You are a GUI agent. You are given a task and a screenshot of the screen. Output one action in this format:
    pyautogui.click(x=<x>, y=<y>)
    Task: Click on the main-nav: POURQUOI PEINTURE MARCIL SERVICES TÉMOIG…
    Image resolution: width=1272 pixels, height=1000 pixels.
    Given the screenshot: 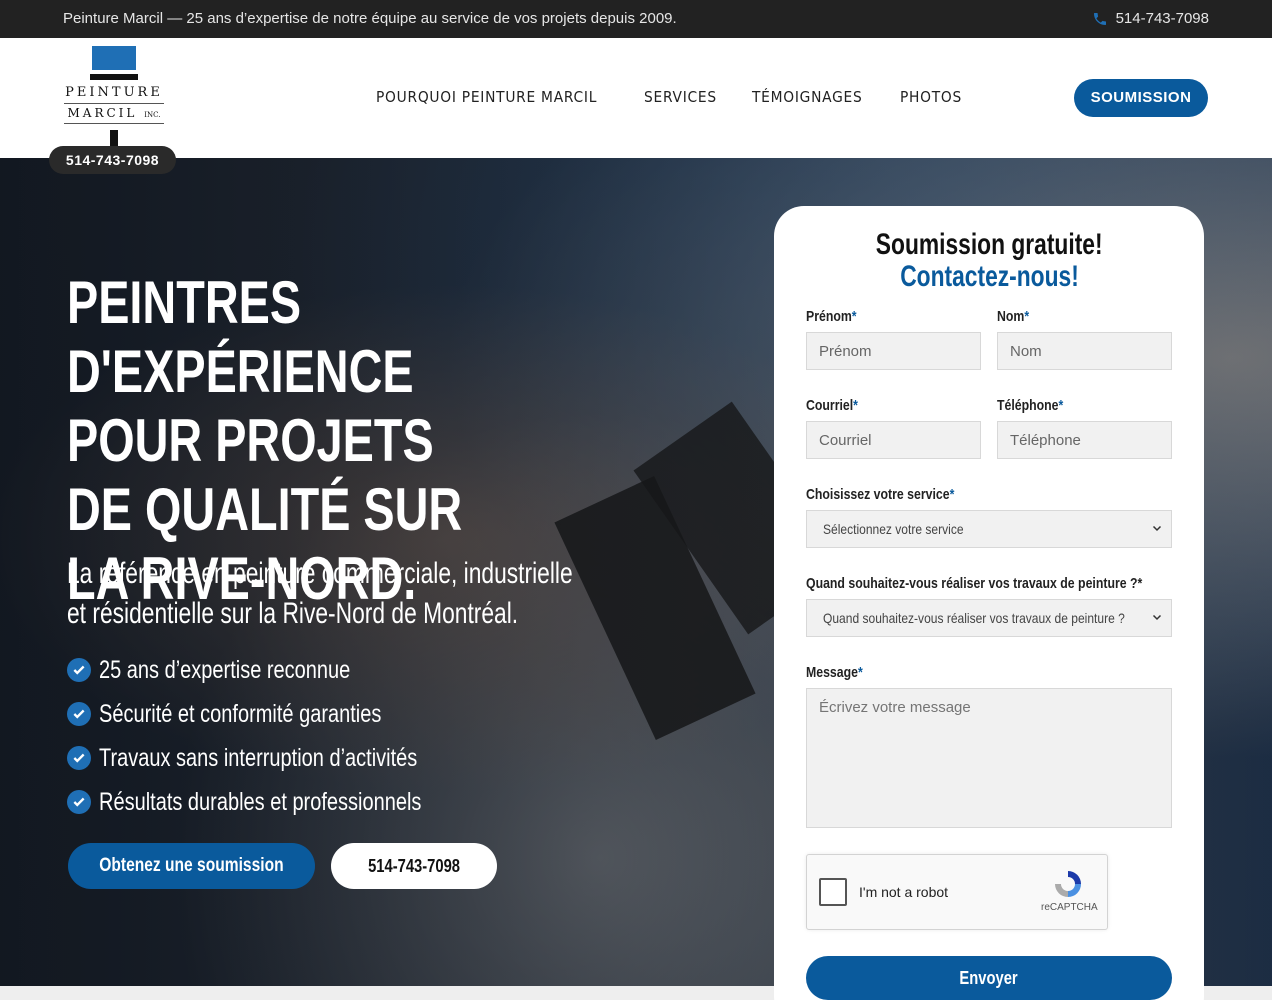 What is the action you would take?
    pyautogui.click(x=671, y=97)
    